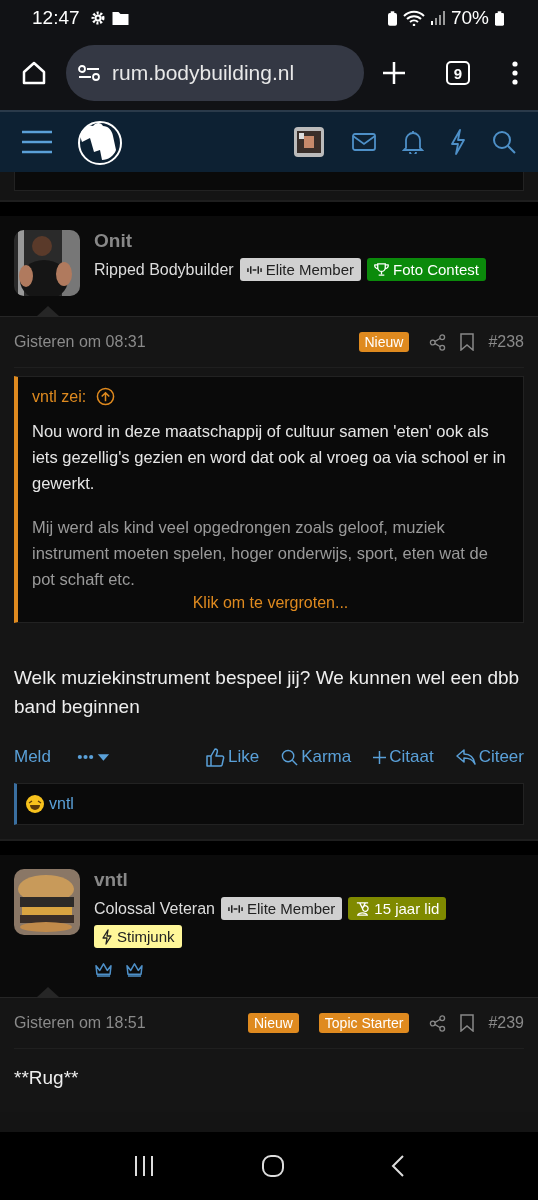  Describe the element at coordinates (154, 908) in the screenshot. I see `user-title: Colossal Veteran` at that location.